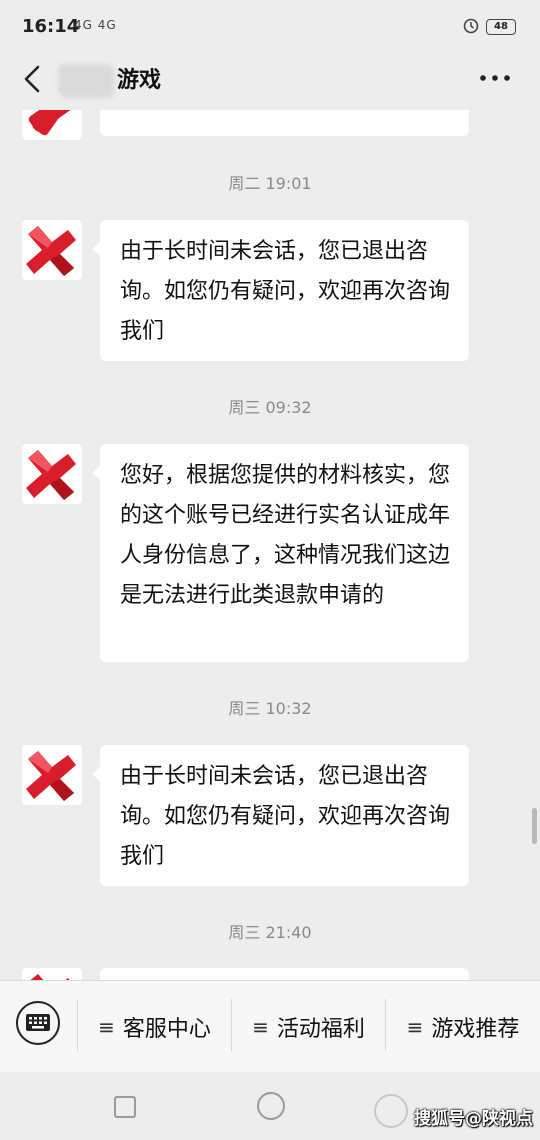 The width and height of the screenshot is (540, 1140). I want to click on alarm-icon, so click(471, 26).